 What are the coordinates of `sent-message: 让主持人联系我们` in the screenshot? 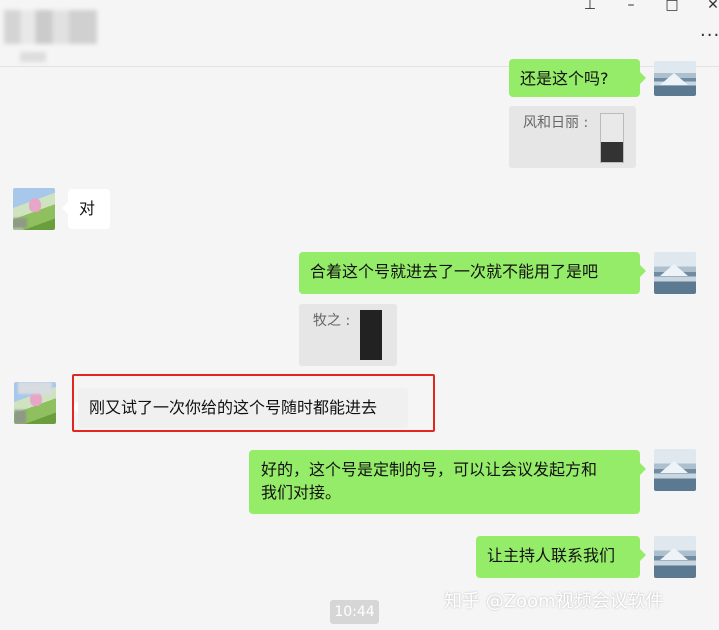 It's located at (561, 557).